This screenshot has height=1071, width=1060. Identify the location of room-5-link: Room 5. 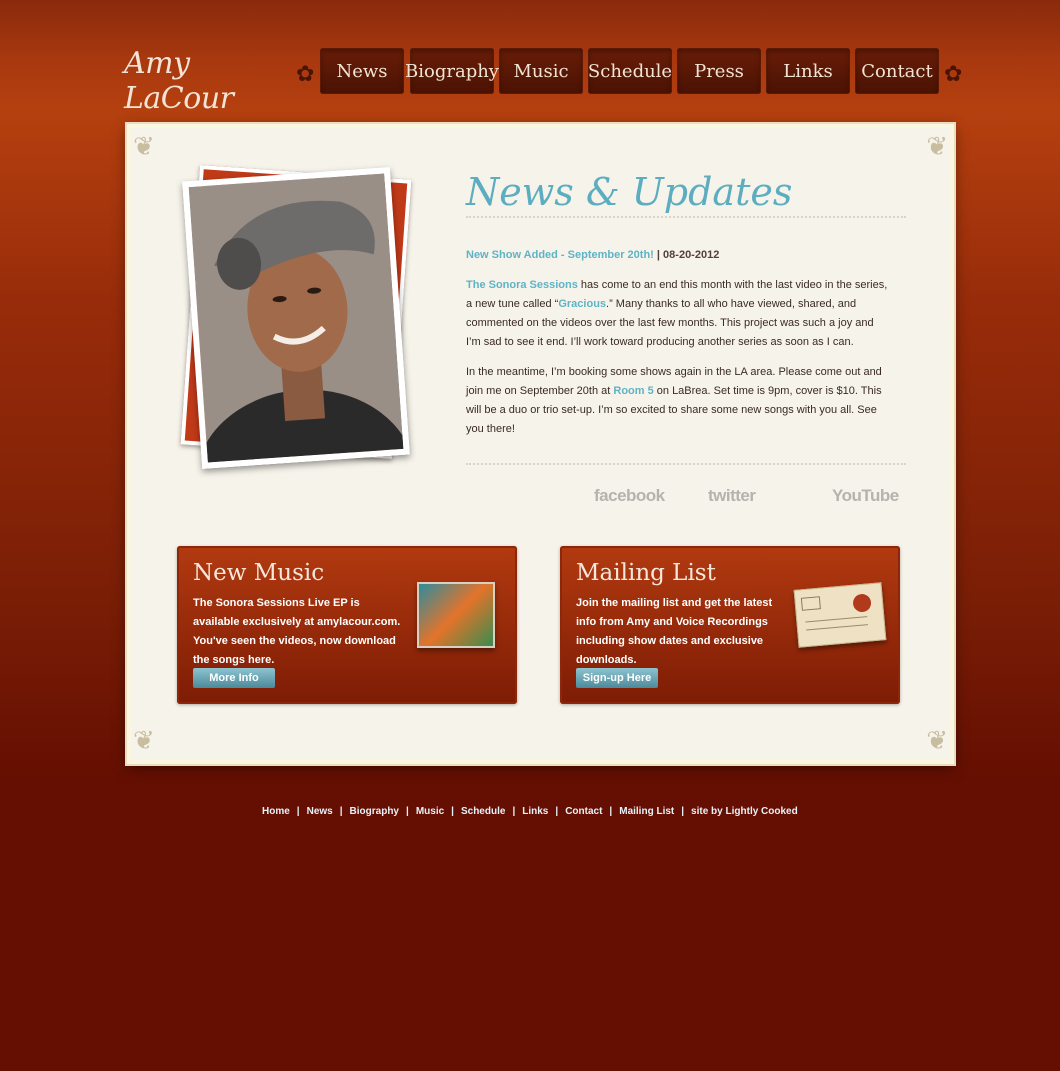
(633, 391).